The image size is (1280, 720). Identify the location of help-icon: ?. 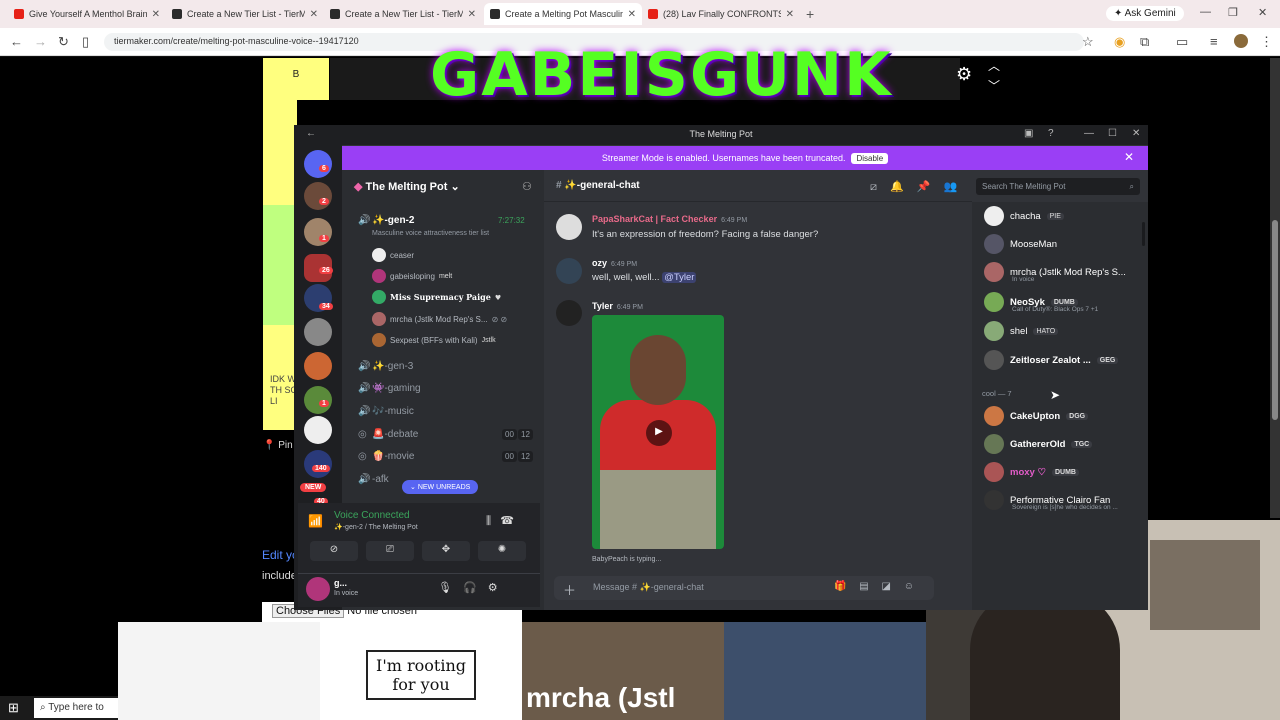
(1051, 133).